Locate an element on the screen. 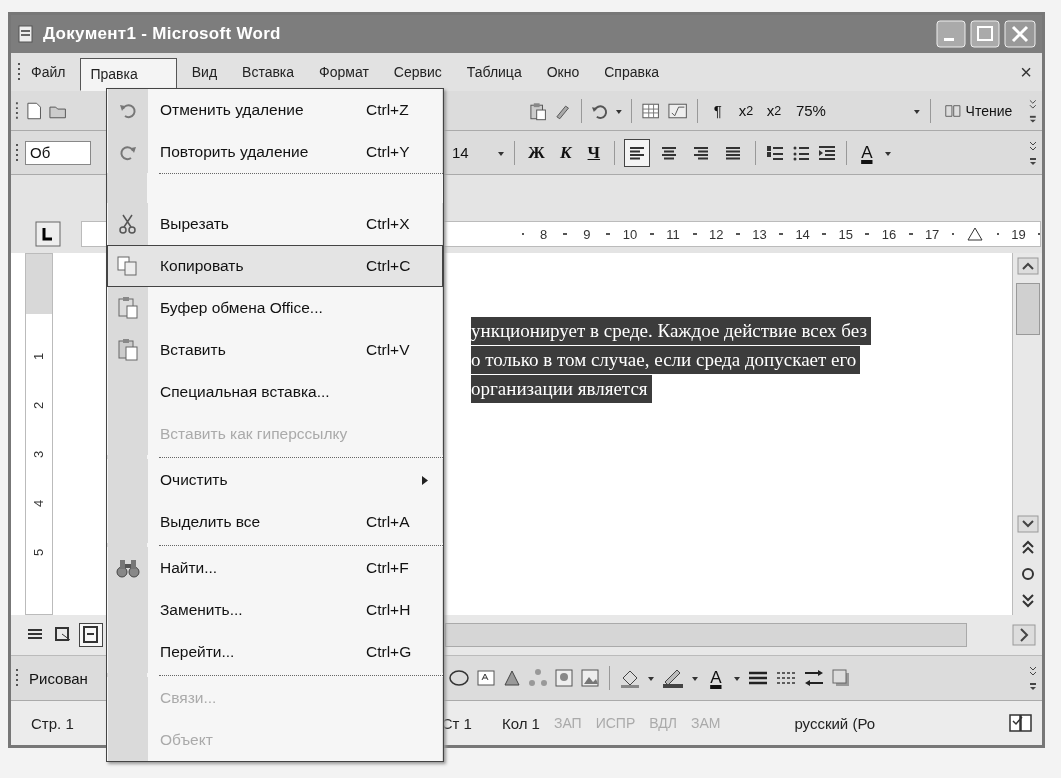  horizontal-scrollbar is located at coordinates (706, 635).